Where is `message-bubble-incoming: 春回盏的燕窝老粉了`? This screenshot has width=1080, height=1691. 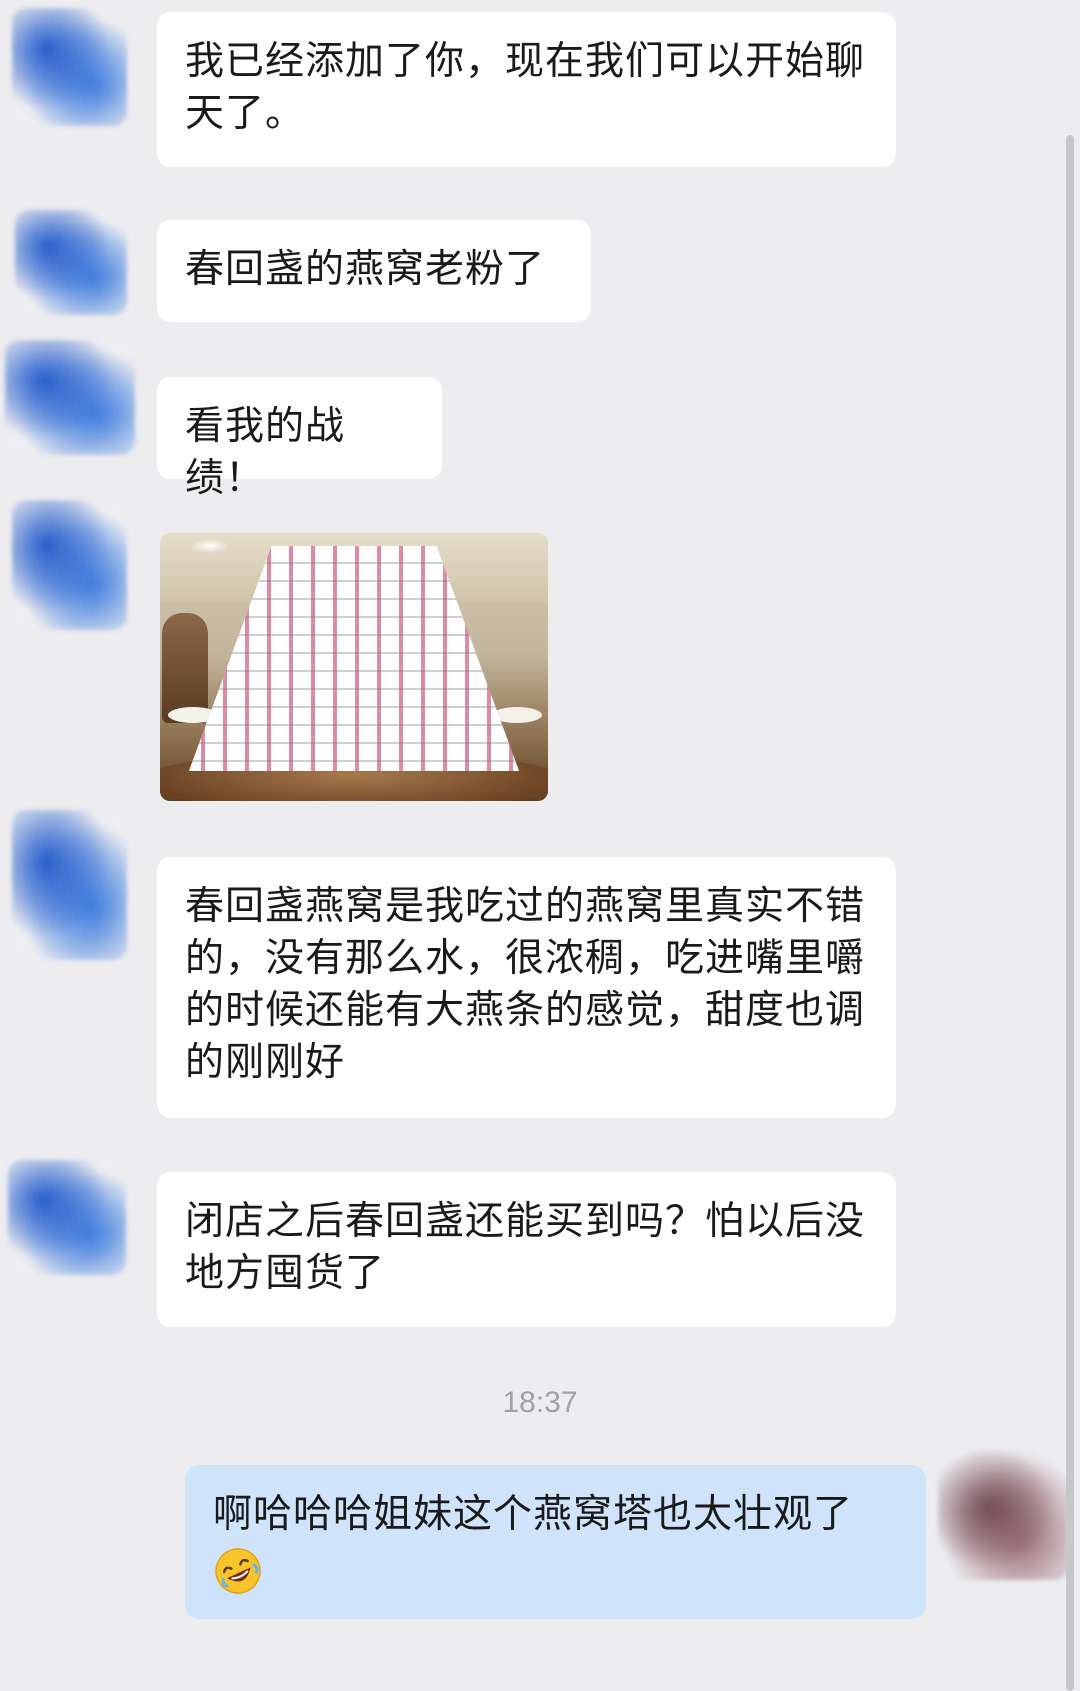
message-bubble-incoming: 春回盏的燕窝老粉了 is located at coordinates (374, 271).